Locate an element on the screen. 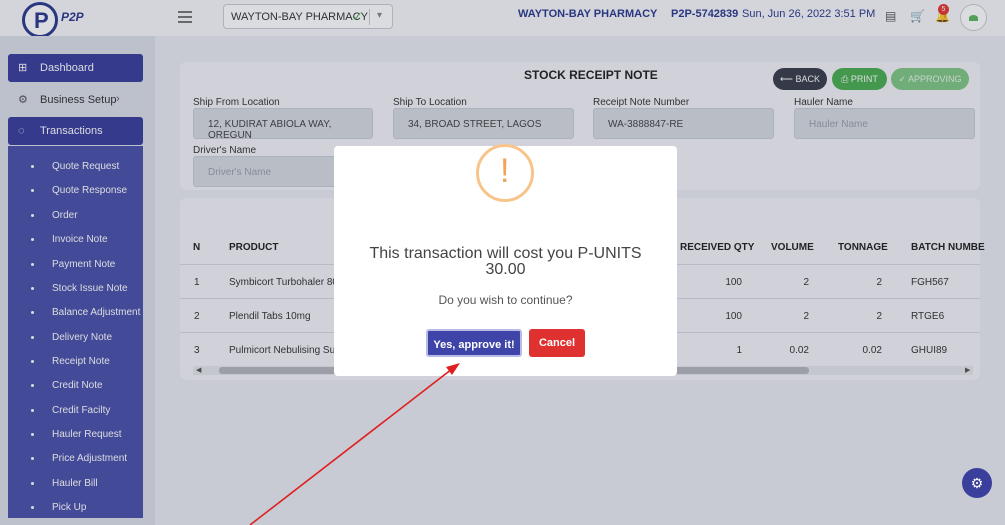 This screenshot has height=525, width=1005. approve-button: Yes, approve it! is located at coordinates (474, 343).